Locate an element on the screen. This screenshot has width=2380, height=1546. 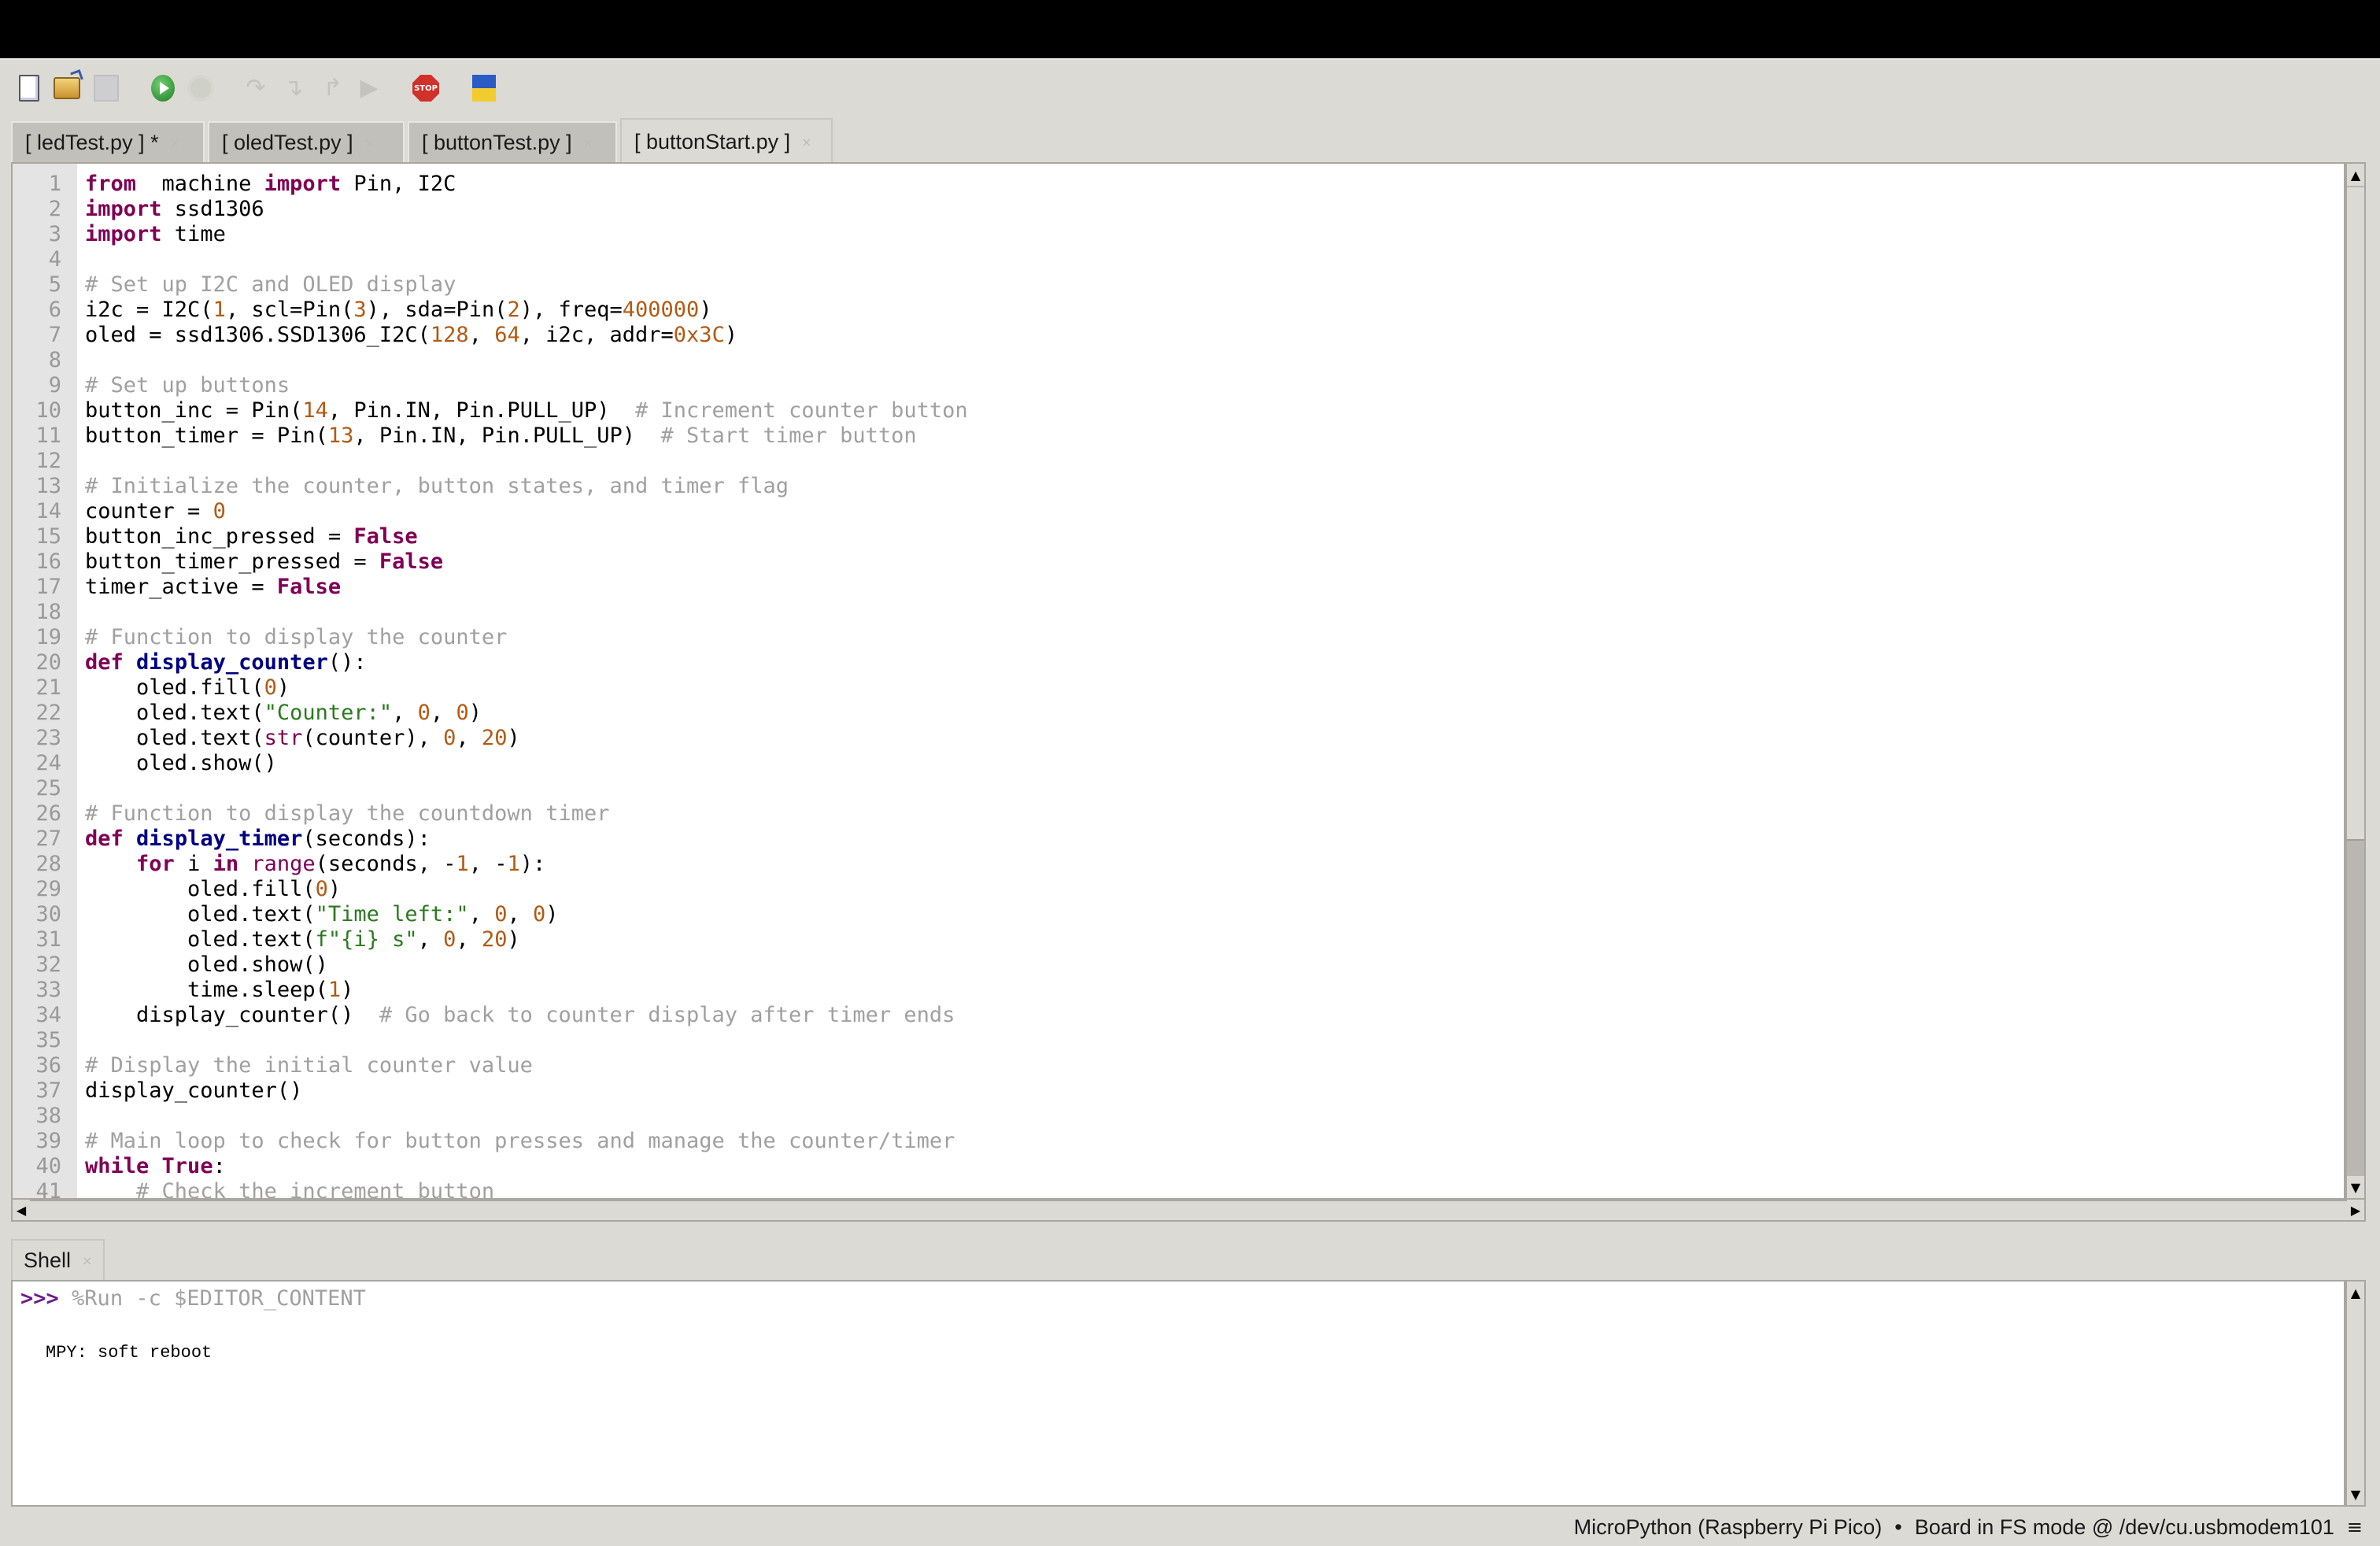
scroll-right-icon: ▶ is located at coordinates (2355, 1210).